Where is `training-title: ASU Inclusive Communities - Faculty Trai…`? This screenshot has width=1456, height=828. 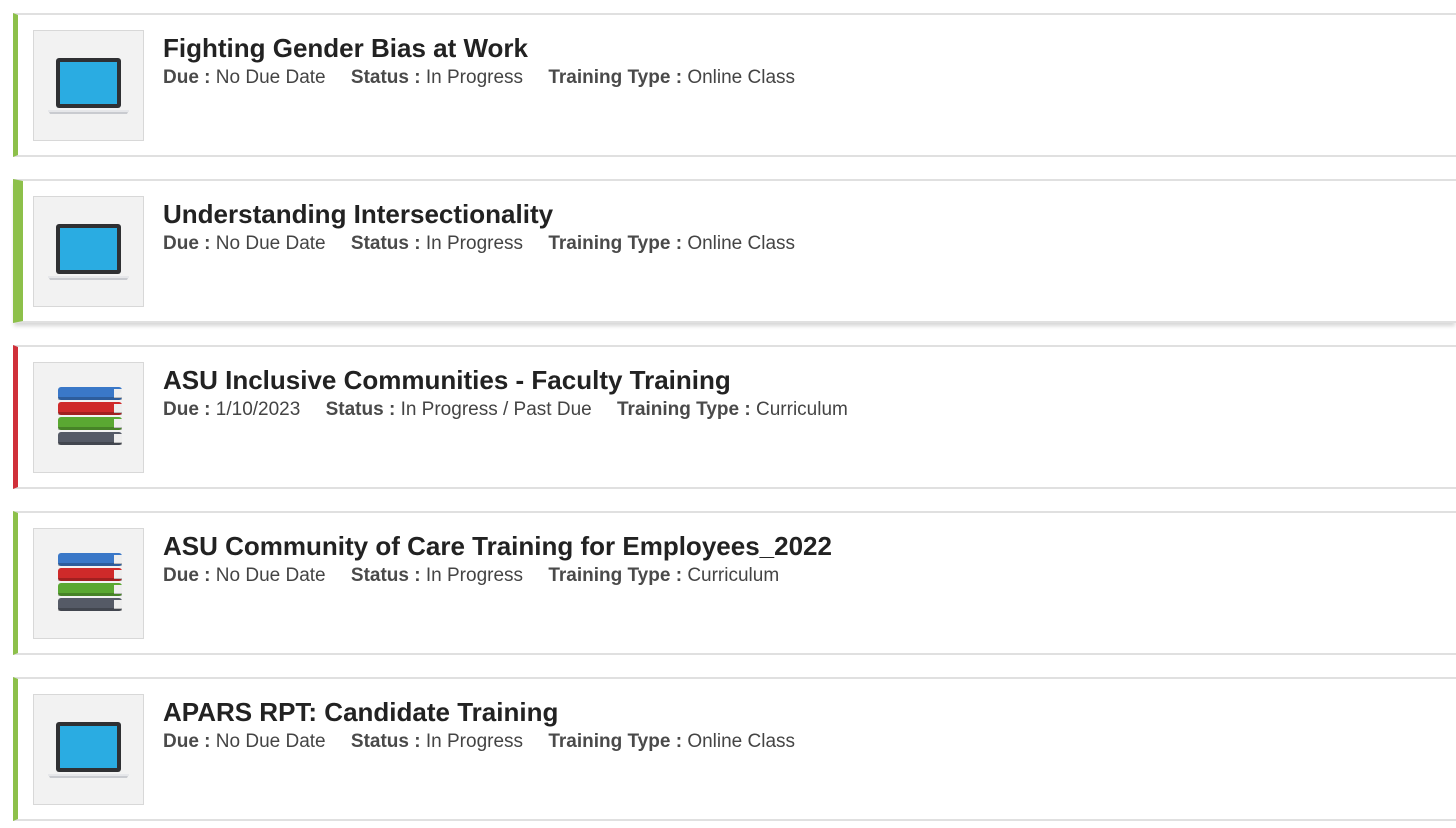
training-title: ASU Inclusive Communities - Faculty Trai… is located at coordinates (799, 380).